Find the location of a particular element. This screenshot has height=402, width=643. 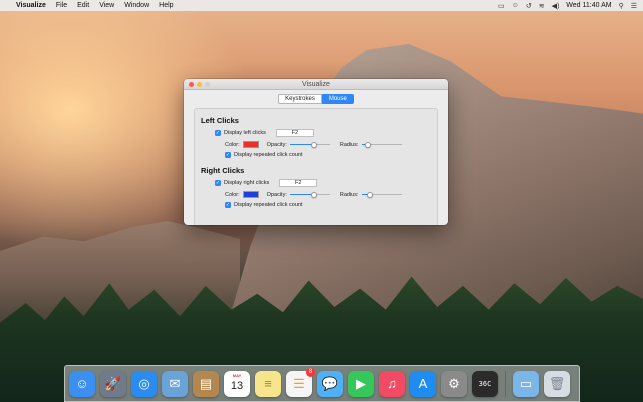

left-repeat-row: ✓ Display repeated click count is located at coordinates (316, 155).